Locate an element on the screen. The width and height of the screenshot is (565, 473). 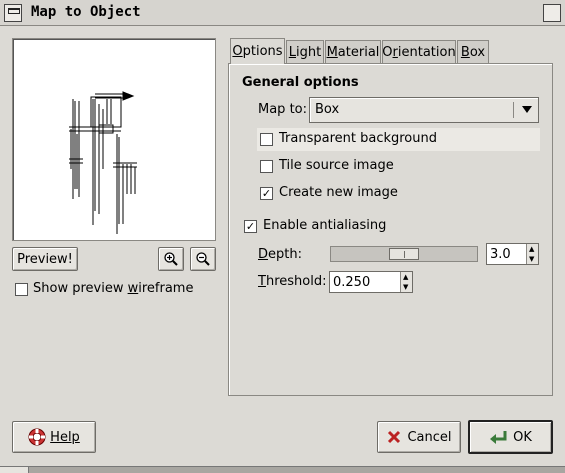
preview-button: Preview! is located at coordinates (45, 259).